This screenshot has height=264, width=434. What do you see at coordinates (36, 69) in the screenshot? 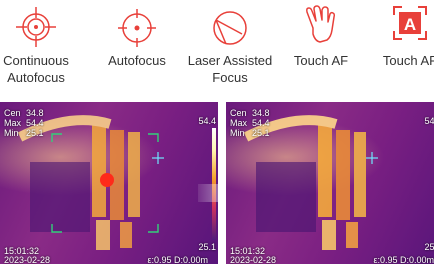
I see `mode-label: Continuous Autofocus` at bounding box center [36, 69].